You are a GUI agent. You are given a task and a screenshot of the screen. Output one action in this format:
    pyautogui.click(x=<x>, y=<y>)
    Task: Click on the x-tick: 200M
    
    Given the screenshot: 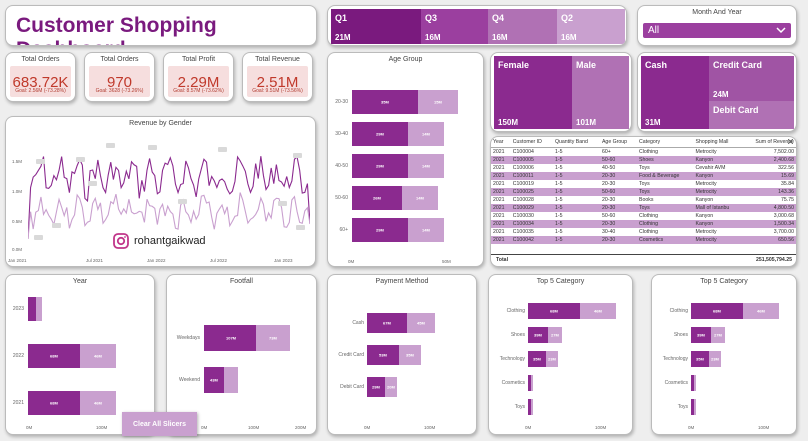 What is the action you would take?
    pyautogui.click(x=301, y=427)
    